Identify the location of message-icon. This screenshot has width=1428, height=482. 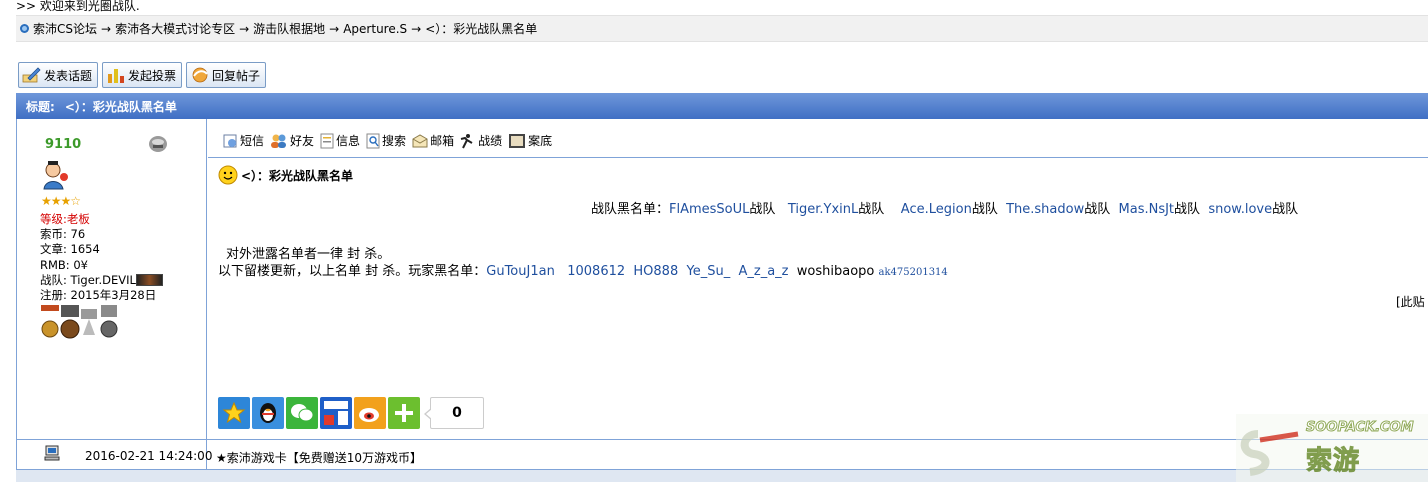
(230, 140).